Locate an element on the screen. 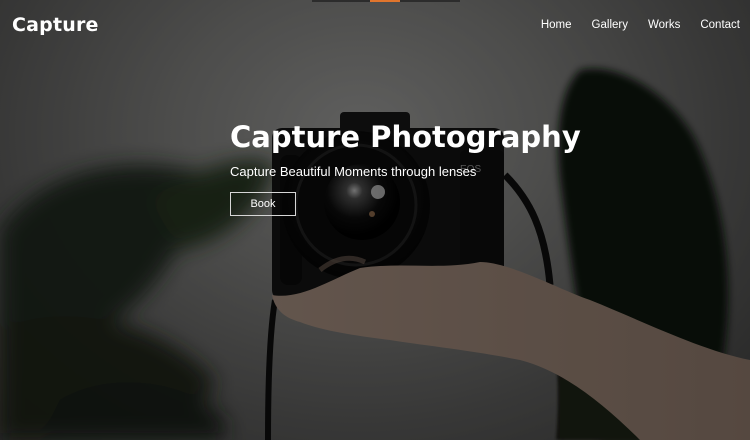 The width and height of the screenshot is (750, 440). top-scroll-indicator-accent is located at coordinates (385, 1).